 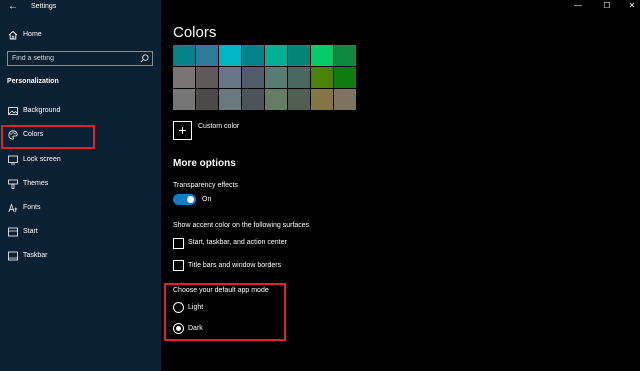 What do you see at coordinates (13, 256) in the screenshot?
I see `taskbar-icon` at bounding box center [13, 256].